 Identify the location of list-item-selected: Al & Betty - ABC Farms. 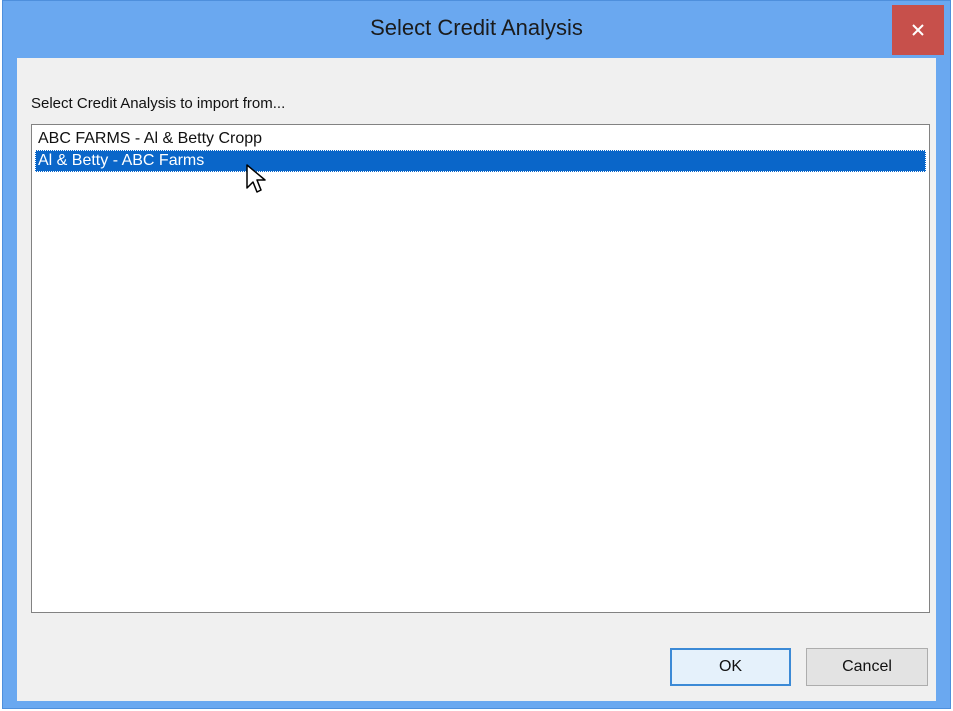
(480, 161).